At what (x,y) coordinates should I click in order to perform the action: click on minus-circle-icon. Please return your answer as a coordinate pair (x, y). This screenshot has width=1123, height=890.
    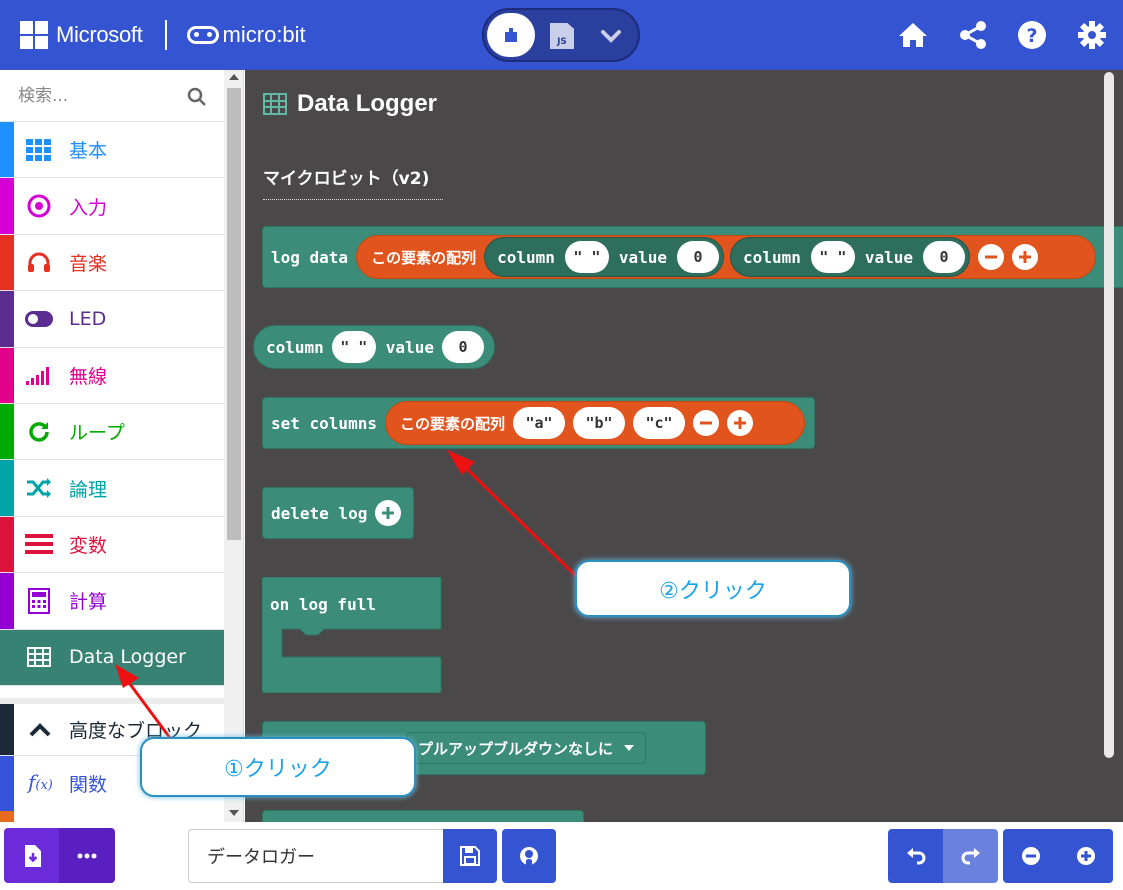
    Looking at the image, I should click on (705, 423).